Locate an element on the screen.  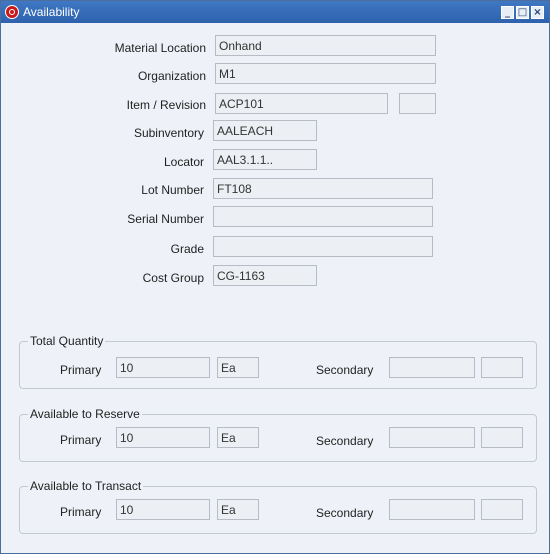
grade-label: Grade is located at coordinates (187, 249).